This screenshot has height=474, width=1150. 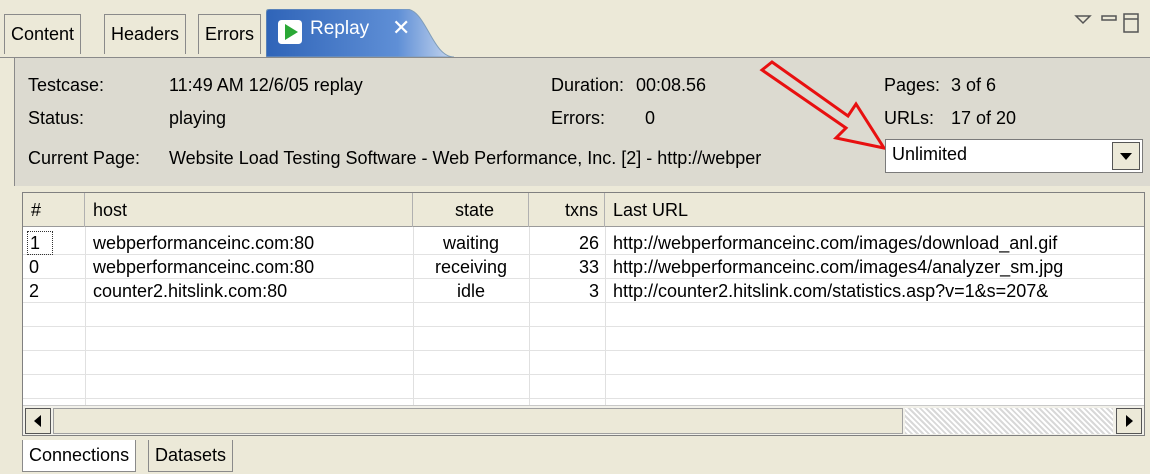 I want to click on row-host: counter2.hitslink.com:80, so click(x=190, y=291).